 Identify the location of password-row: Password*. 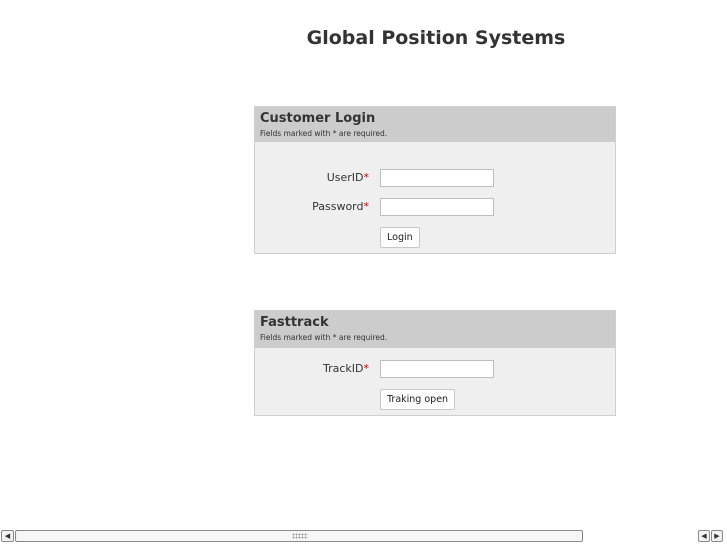
(435, 208).